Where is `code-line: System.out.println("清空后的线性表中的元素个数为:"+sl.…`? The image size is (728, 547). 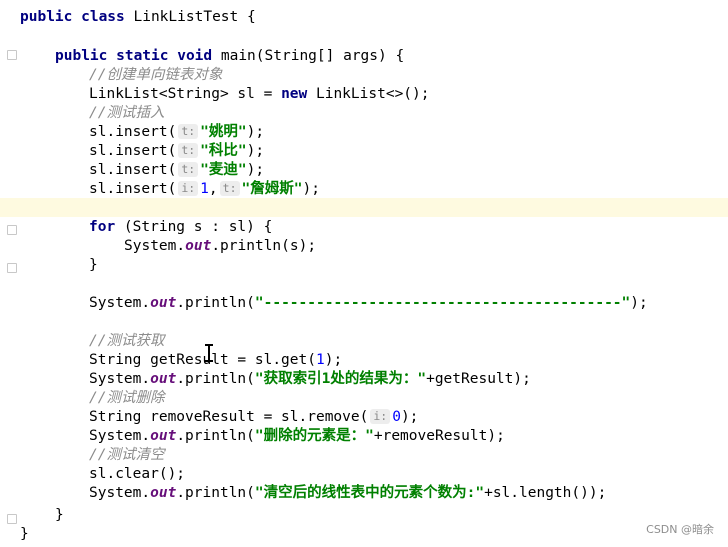 code-line: System.out.println("清空后的线性表中的元素个数为:"+sl.… is located at coordinates (348, 493).